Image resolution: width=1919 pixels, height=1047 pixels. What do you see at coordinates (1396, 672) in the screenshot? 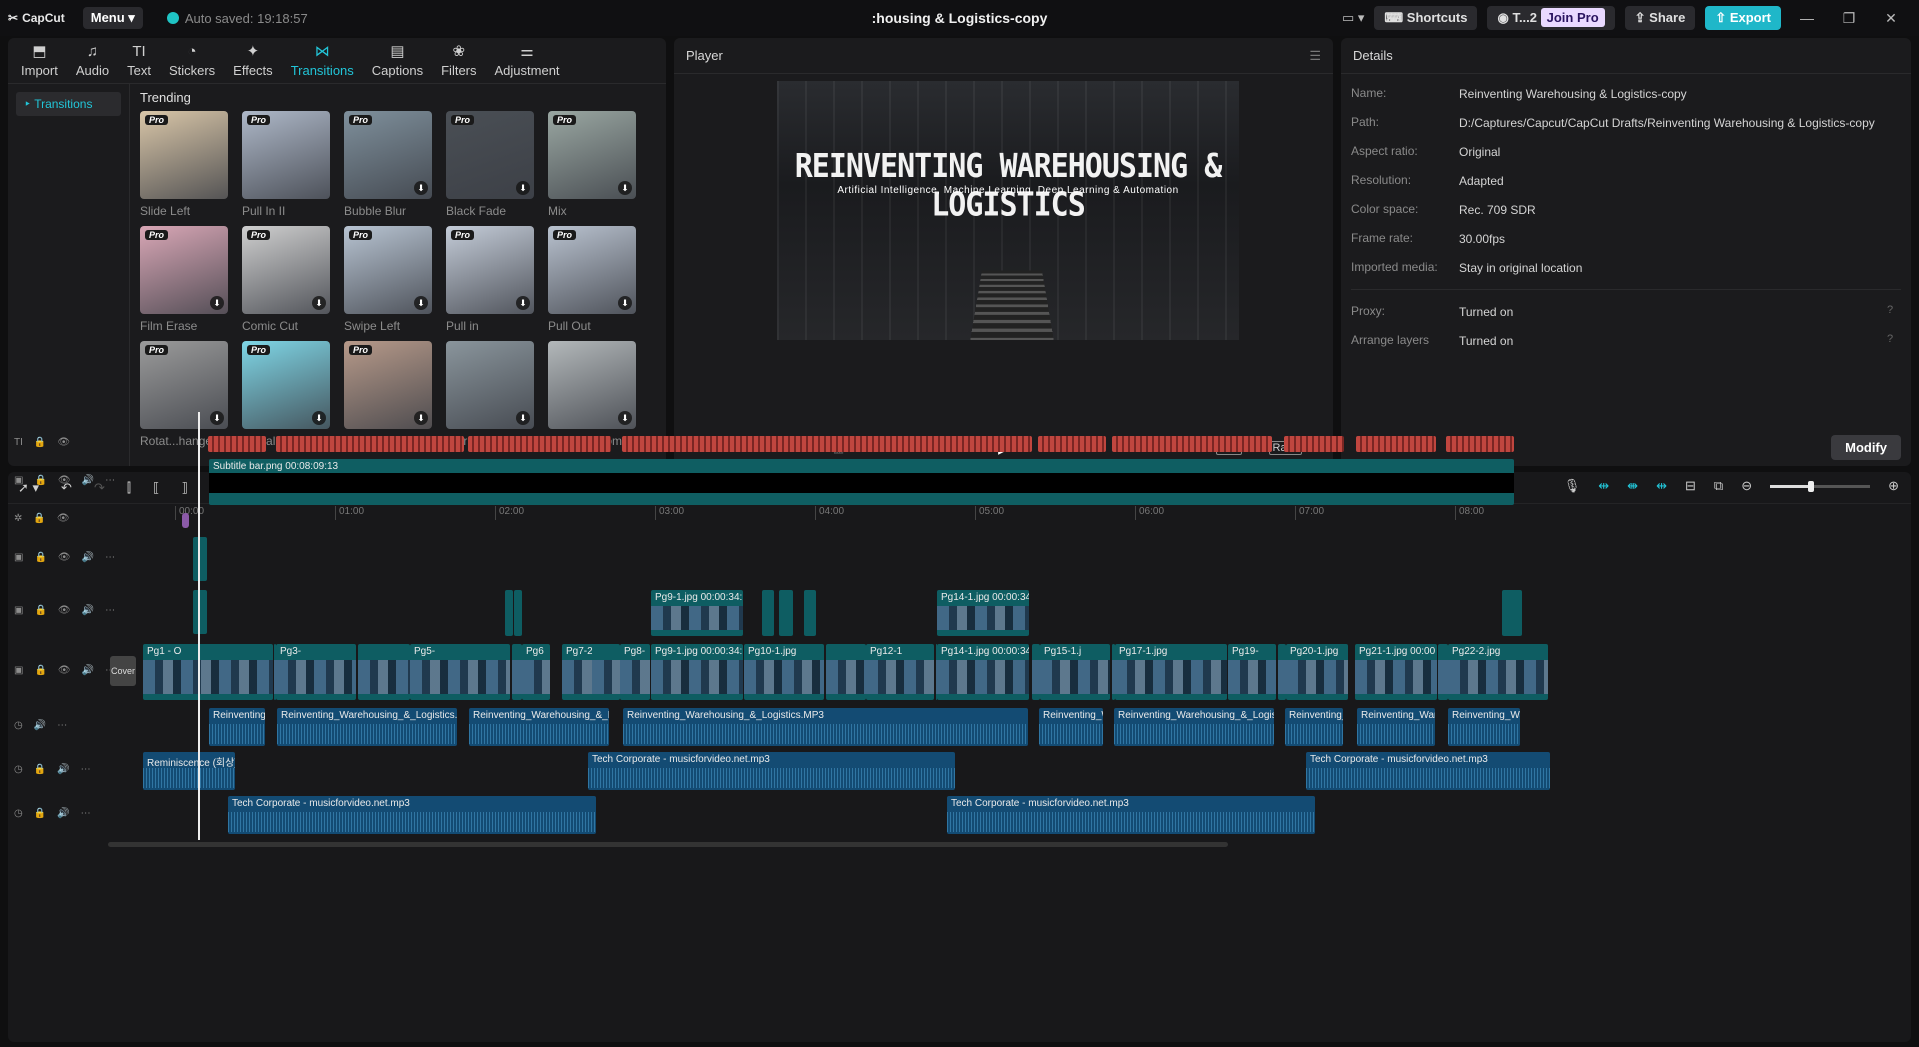
I see `main-video-clip: Pg21-1.jpg 00:00` at bounding box center [1396, 672].